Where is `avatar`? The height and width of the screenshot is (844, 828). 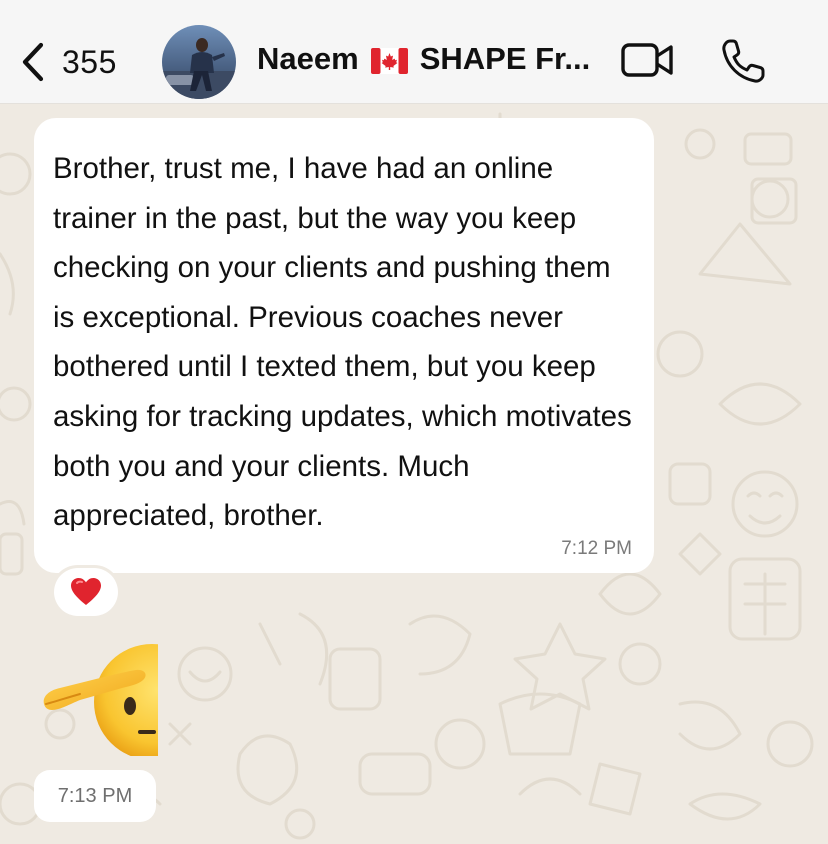 avatar is located at coordinates (199, 62).